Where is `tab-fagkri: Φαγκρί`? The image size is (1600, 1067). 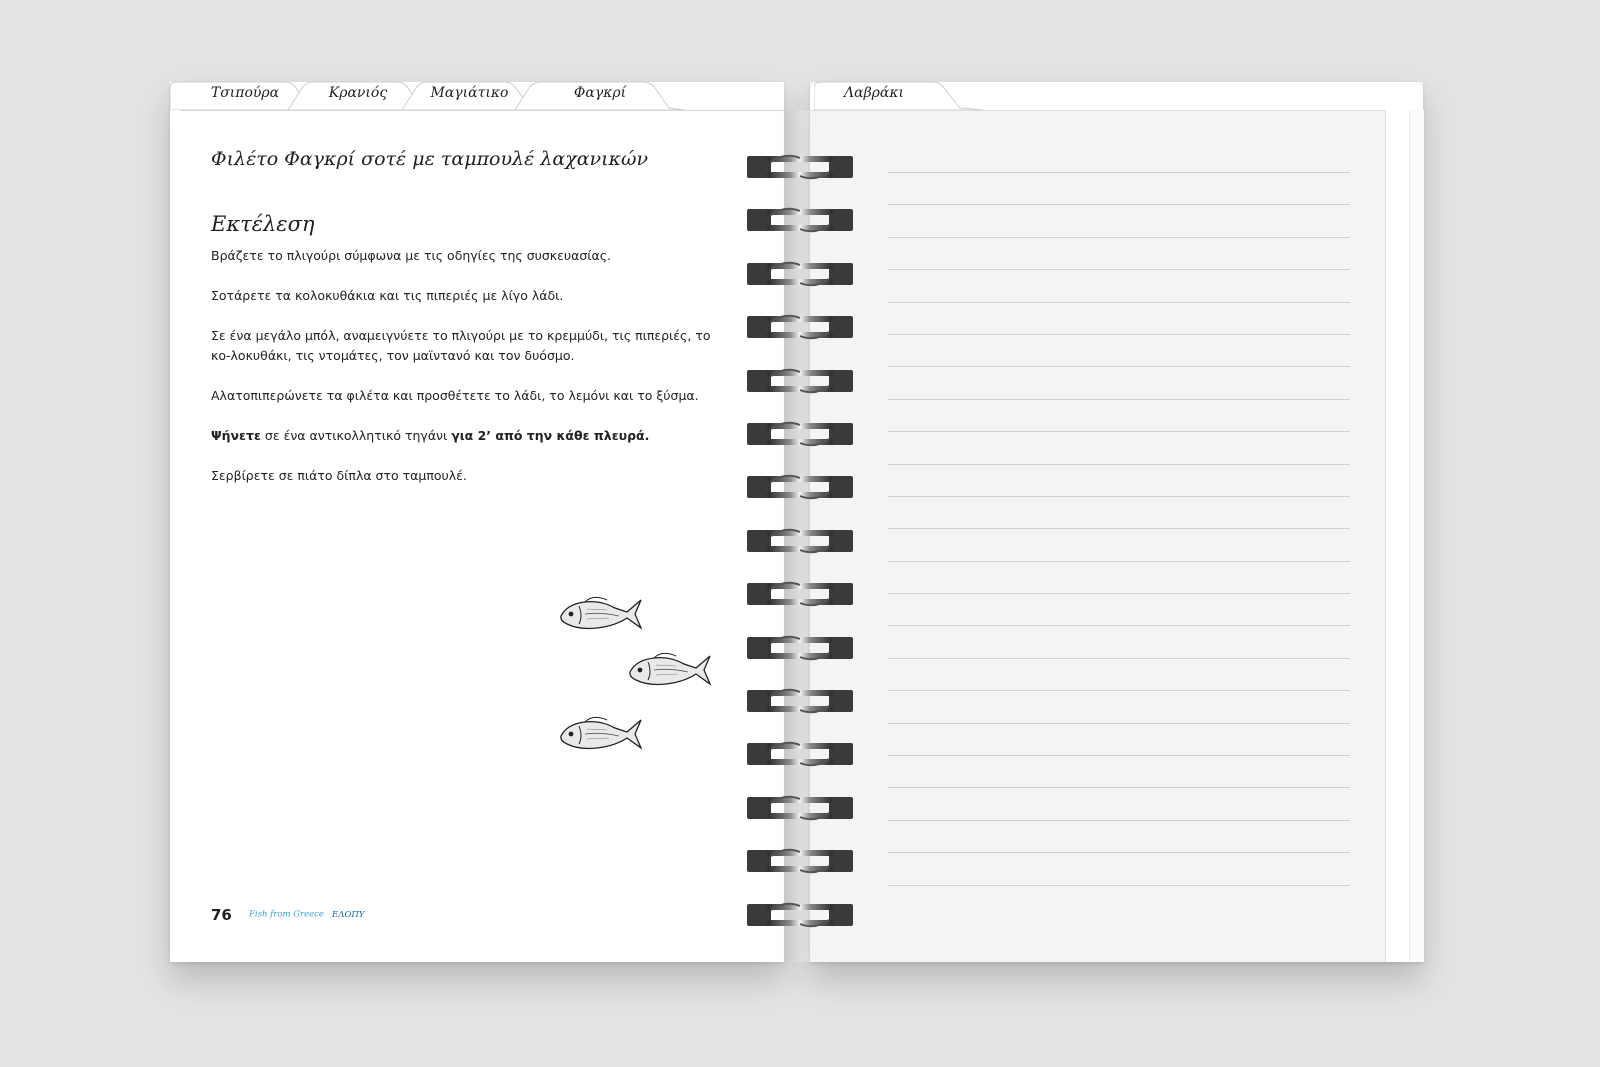 tab-fagkri: Φαγκρί is located at coordinates (600, 95).